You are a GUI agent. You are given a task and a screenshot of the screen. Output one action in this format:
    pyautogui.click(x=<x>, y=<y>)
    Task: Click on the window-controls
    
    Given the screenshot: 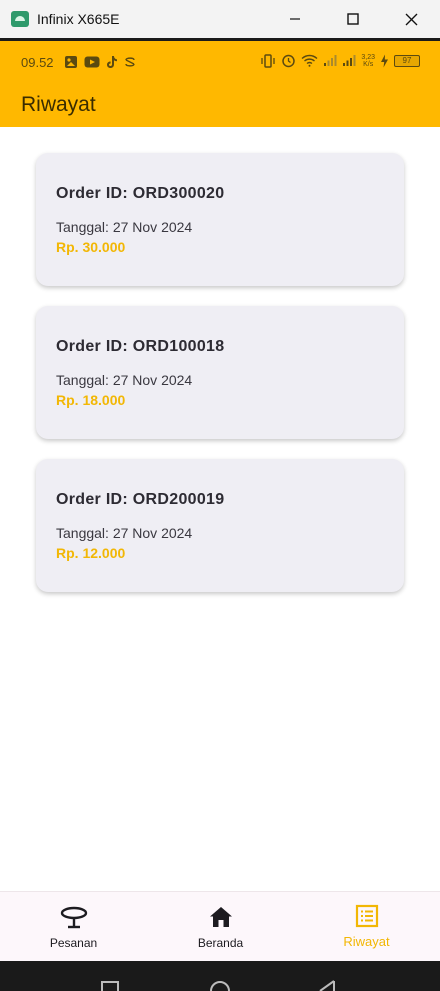 What is the action you would take?
    pyautogui.click(x=353, y=19)
    